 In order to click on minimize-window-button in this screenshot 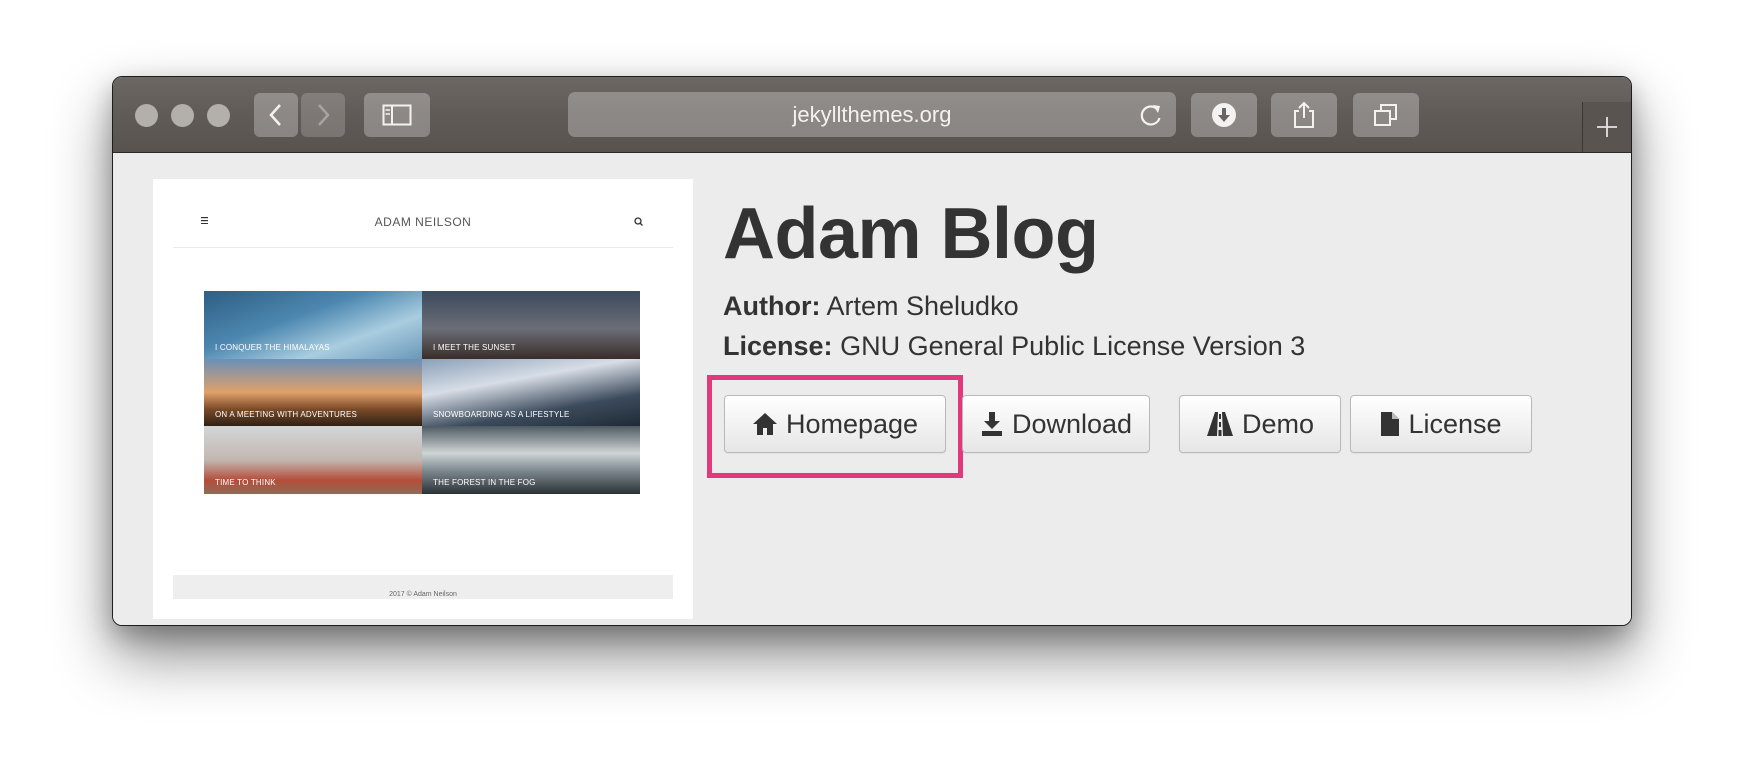, I will do `click(182, 115)`.